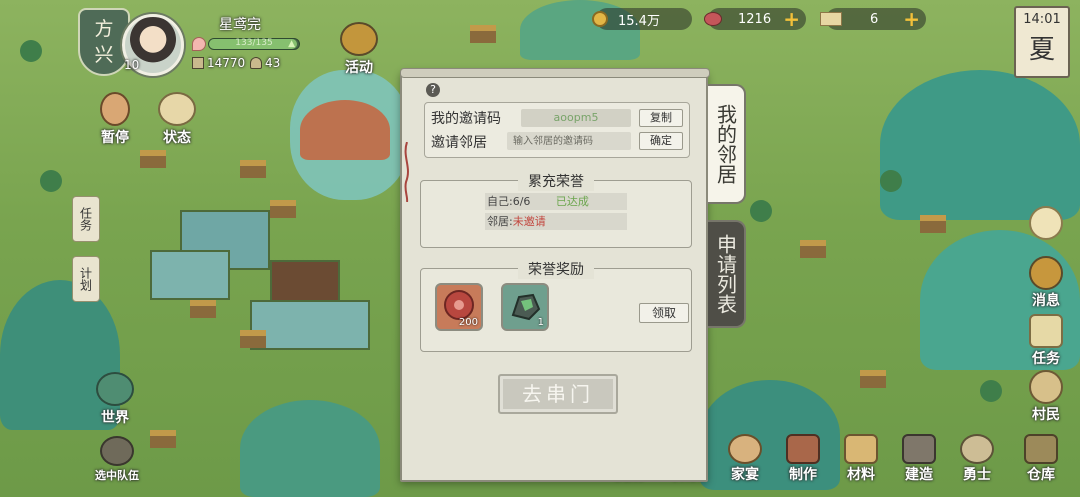 This screenshot has width=1080, height=497. I want to click on self-progress-label: 自己:6/6, so click(509, 201).